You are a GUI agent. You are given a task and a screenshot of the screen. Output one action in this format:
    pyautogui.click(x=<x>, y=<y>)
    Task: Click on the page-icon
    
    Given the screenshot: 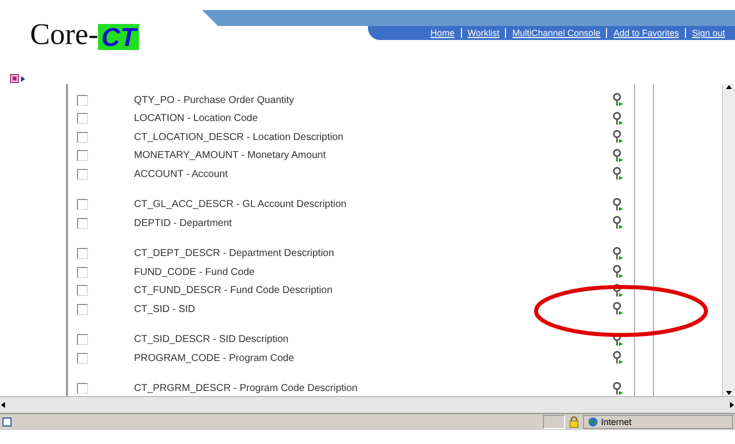 What is the action you would take?
    pyautogui.click(x=7, y=422)
    